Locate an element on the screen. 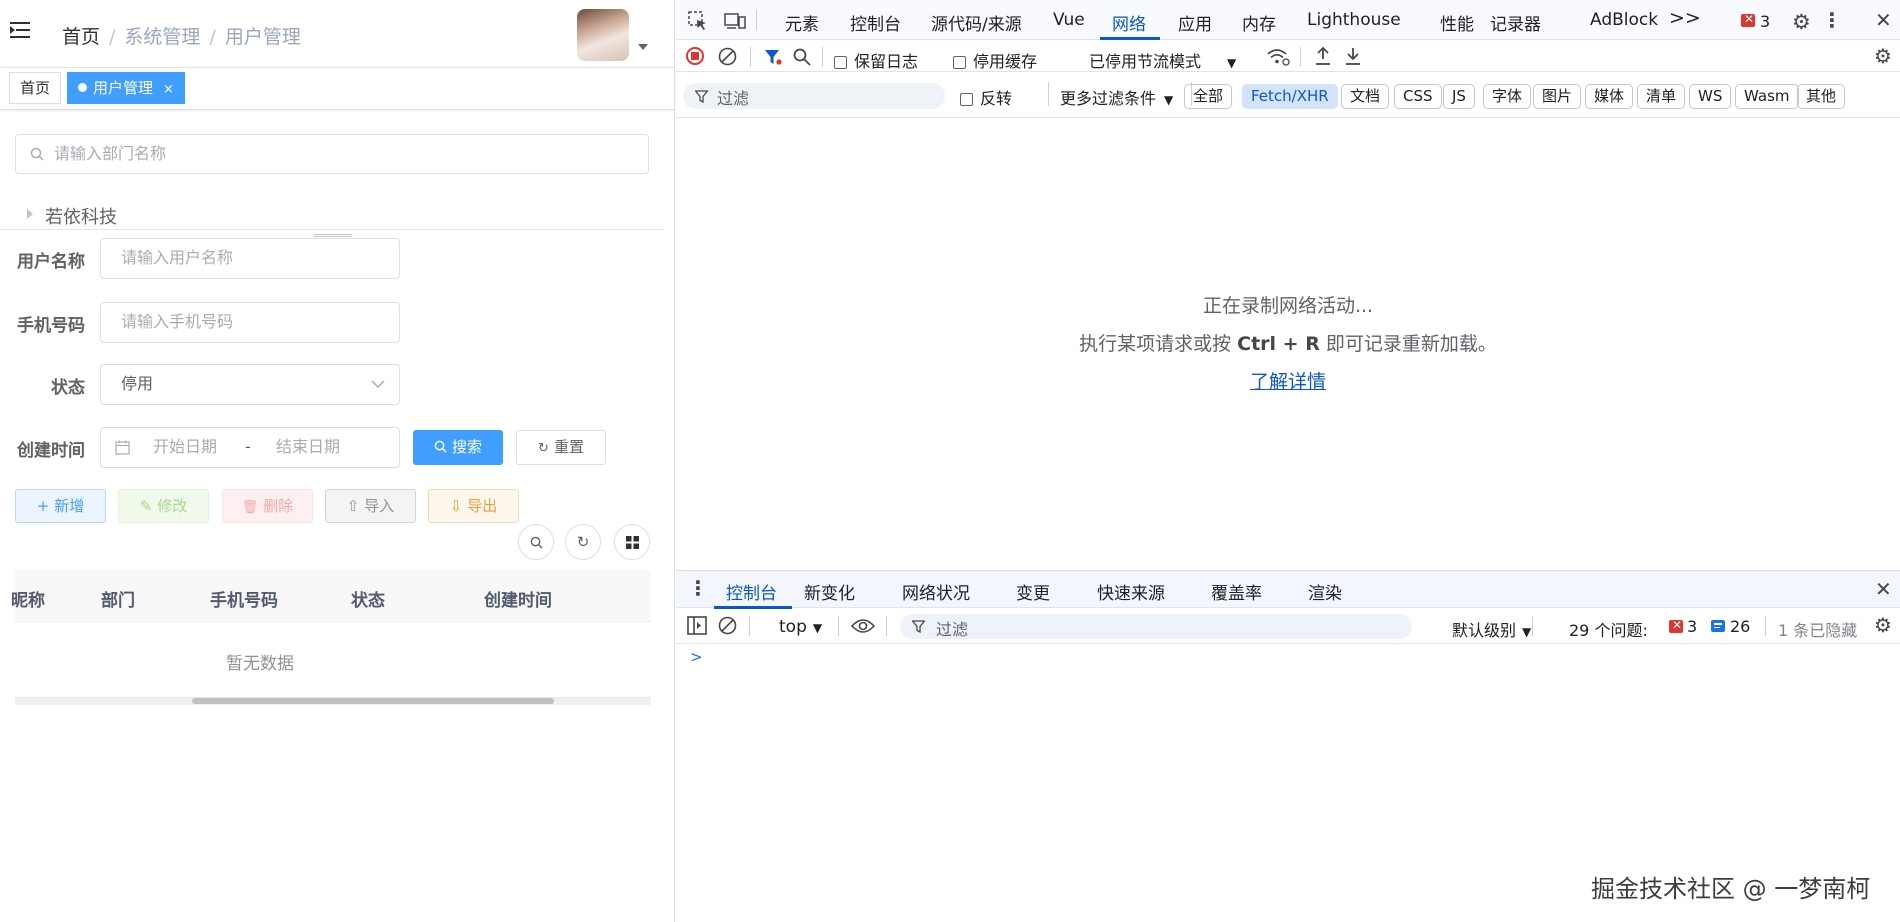  chip-manifest: 清单 is located at coordinates (1661, 96).